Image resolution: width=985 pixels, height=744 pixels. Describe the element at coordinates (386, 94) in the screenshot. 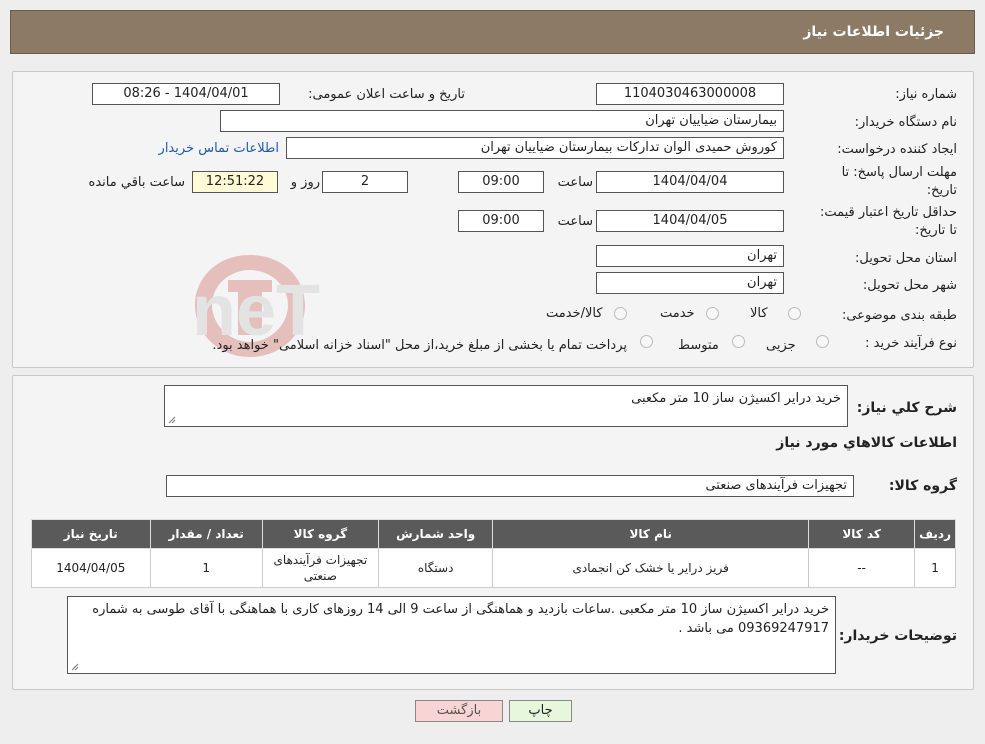

I see `announce-label: تاریخ و ساعت اعلان عمومی:` at that location.